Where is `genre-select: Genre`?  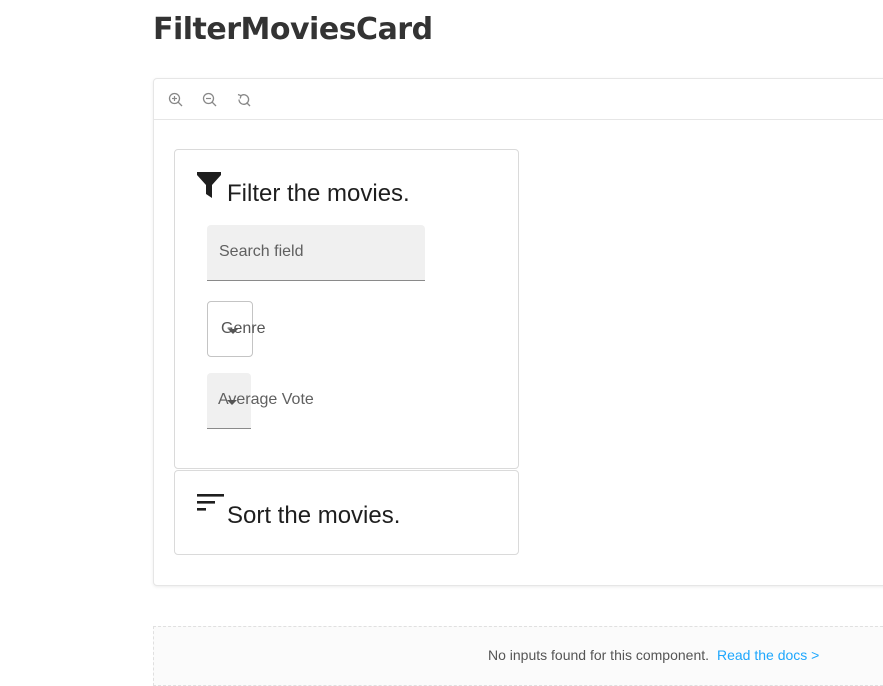 genre-select: Genre is located at coordinates (236, 329).